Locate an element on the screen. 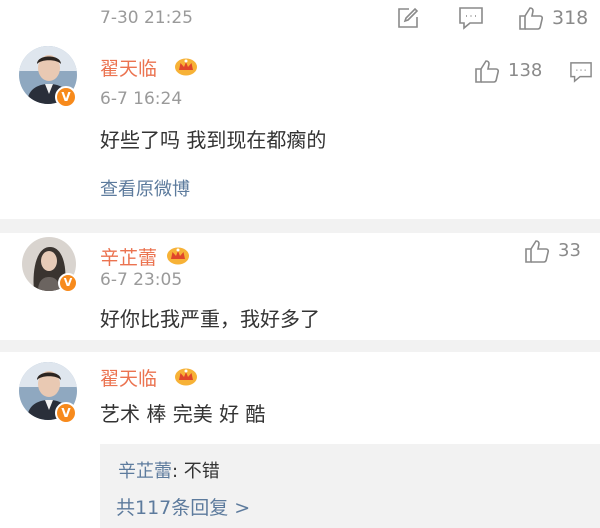 Image resolution: width=600 pixels, height=528 pixels. view-original-link: 查看原微博 is located at coordinates (145, 188).